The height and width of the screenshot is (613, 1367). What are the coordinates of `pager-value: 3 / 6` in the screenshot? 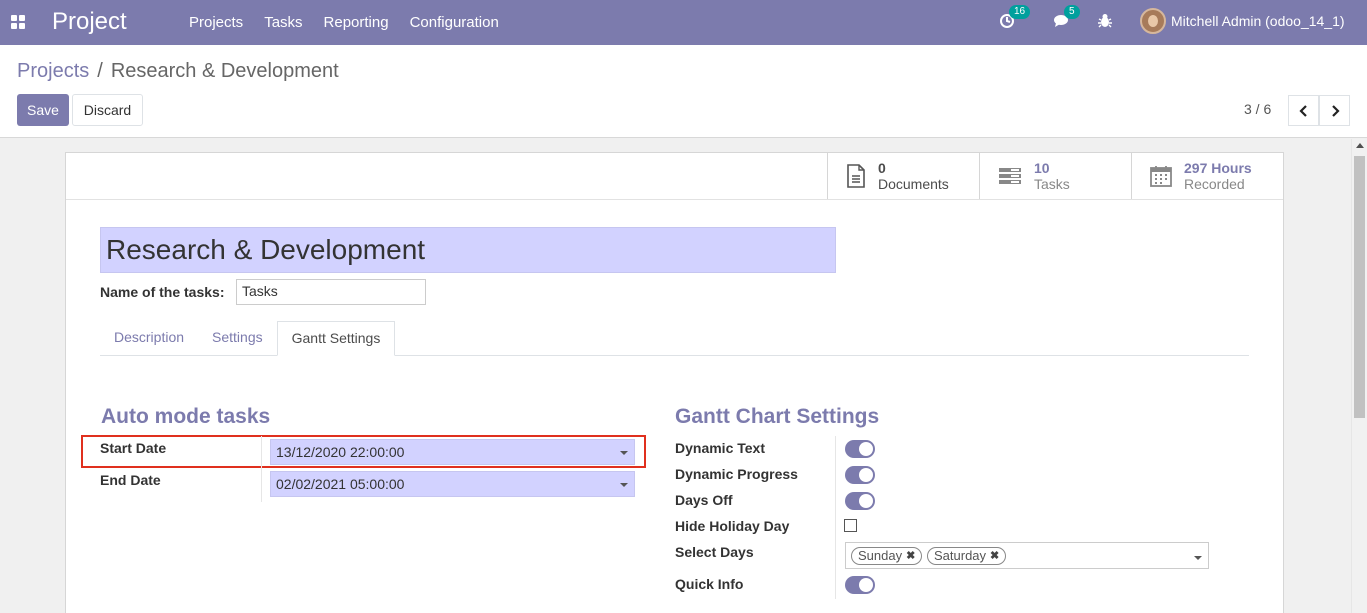 It's located at (1257, 109).